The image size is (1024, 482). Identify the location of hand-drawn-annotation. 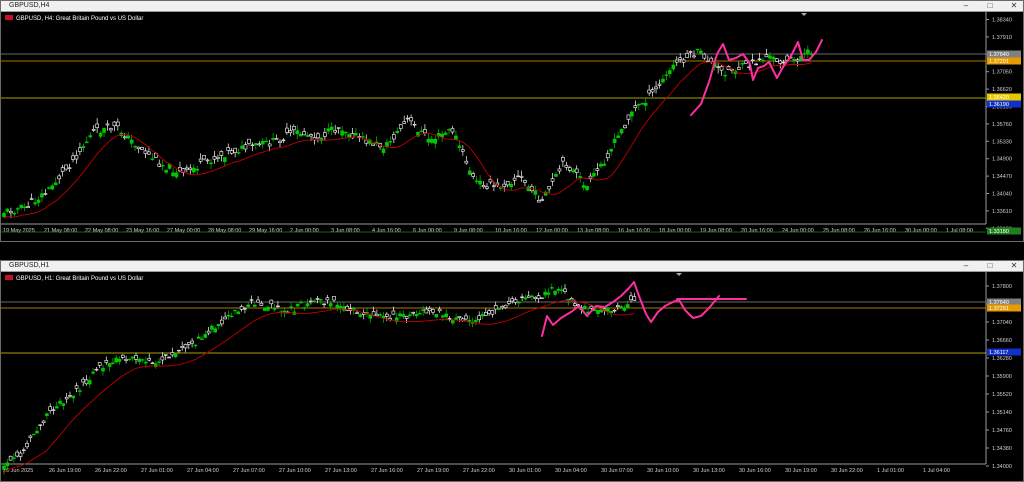
(756, 77).